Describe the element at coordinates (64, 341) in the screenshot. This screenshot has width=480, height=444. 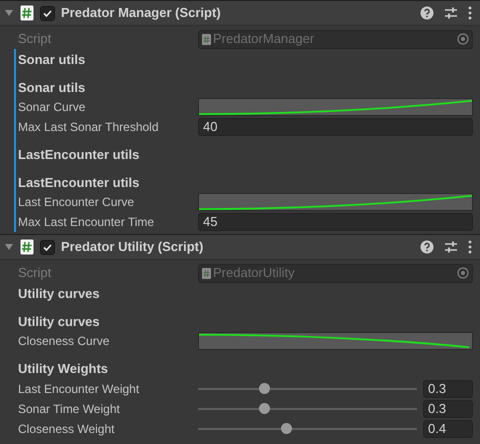
I see `field-label: Closeness Curve` at that location.